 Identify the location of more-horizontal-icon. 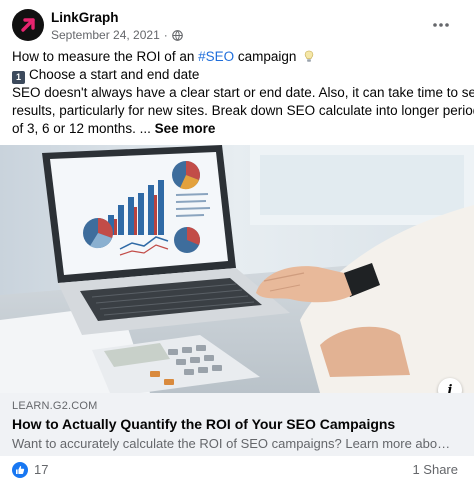
(441, 25).